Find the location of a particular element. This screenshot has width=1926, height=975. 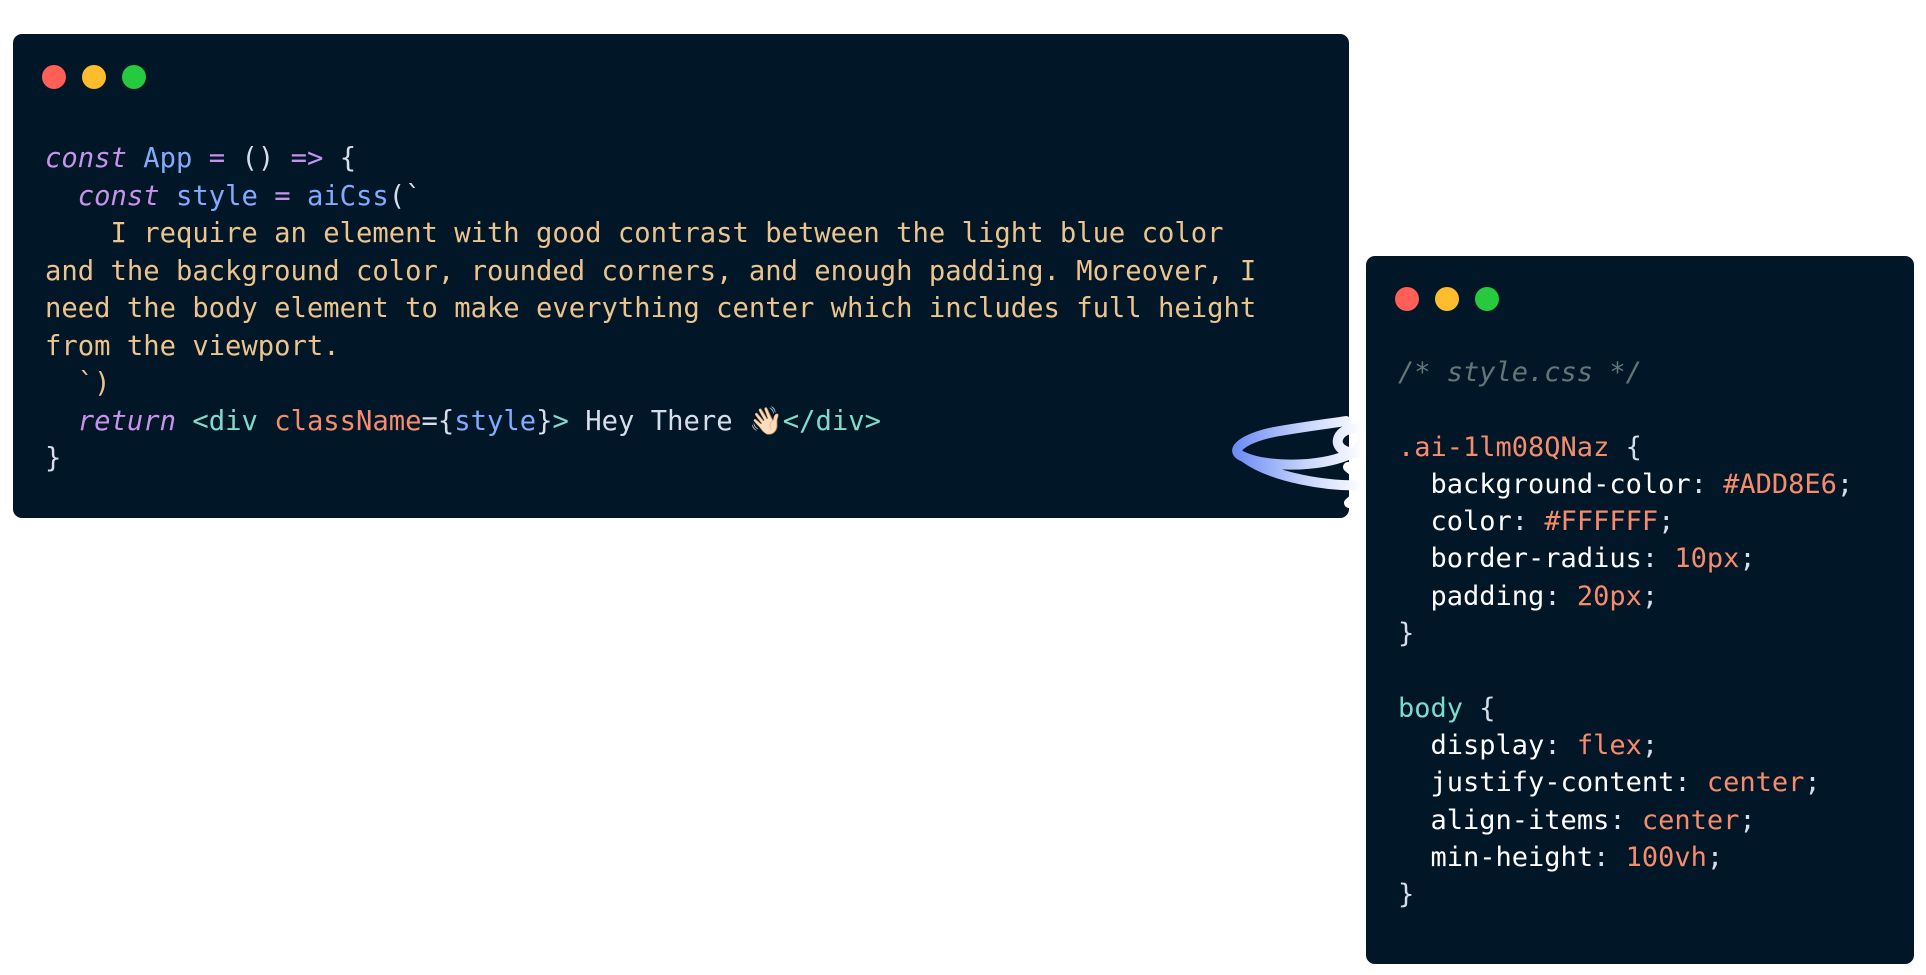

code-line: const style = aiCss(` is located at coordinates (233, 196).